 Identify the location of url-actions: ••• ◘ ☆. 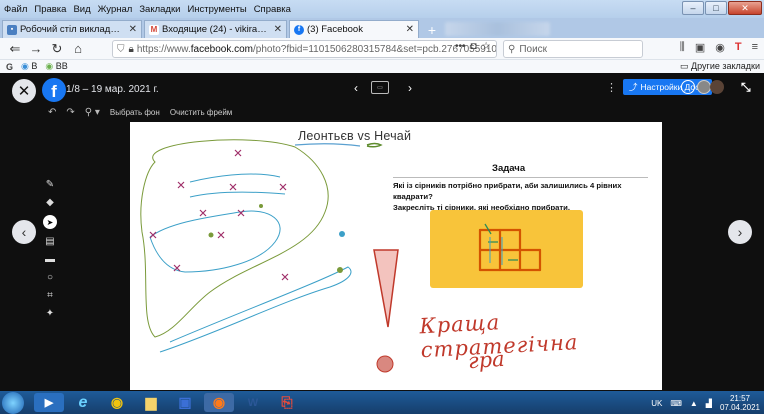
(473, 46).